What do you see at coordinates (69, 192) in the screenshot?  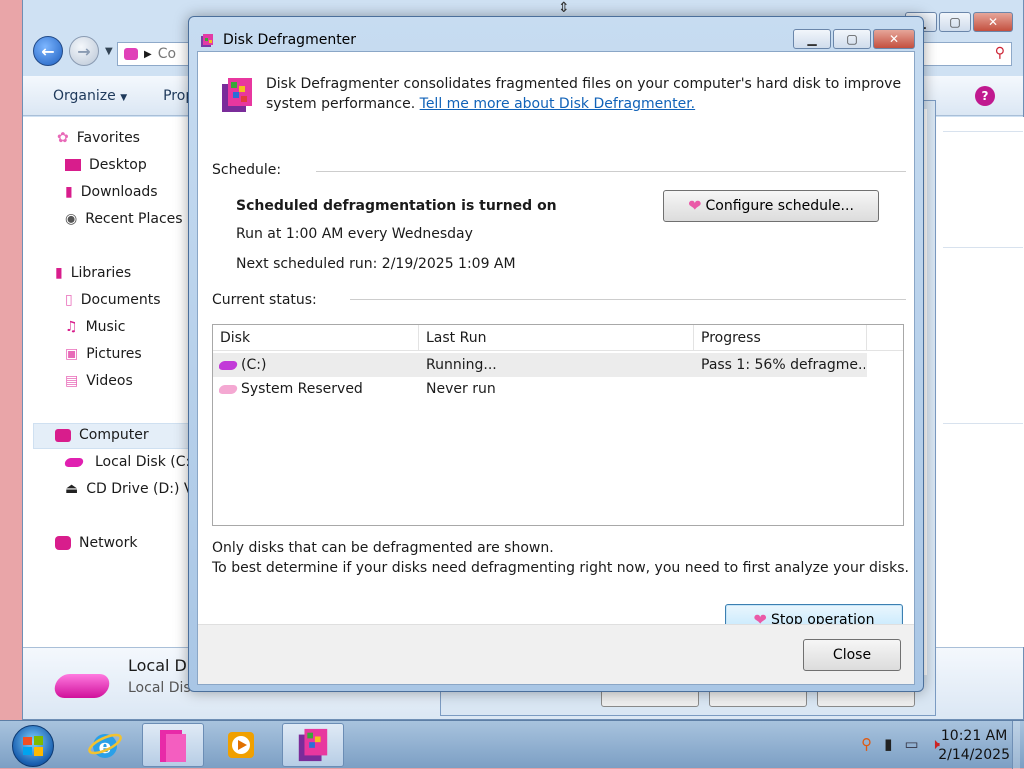 I see `downloads-icon: ▮` at bounding box center [69, 192].